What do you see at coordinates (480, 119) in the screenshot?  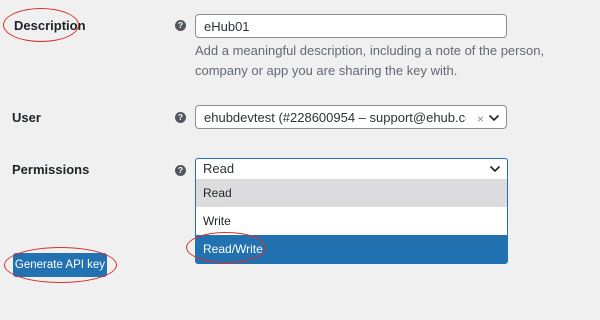 I see `clear-icon: ×` at bounding box center [480, 119].